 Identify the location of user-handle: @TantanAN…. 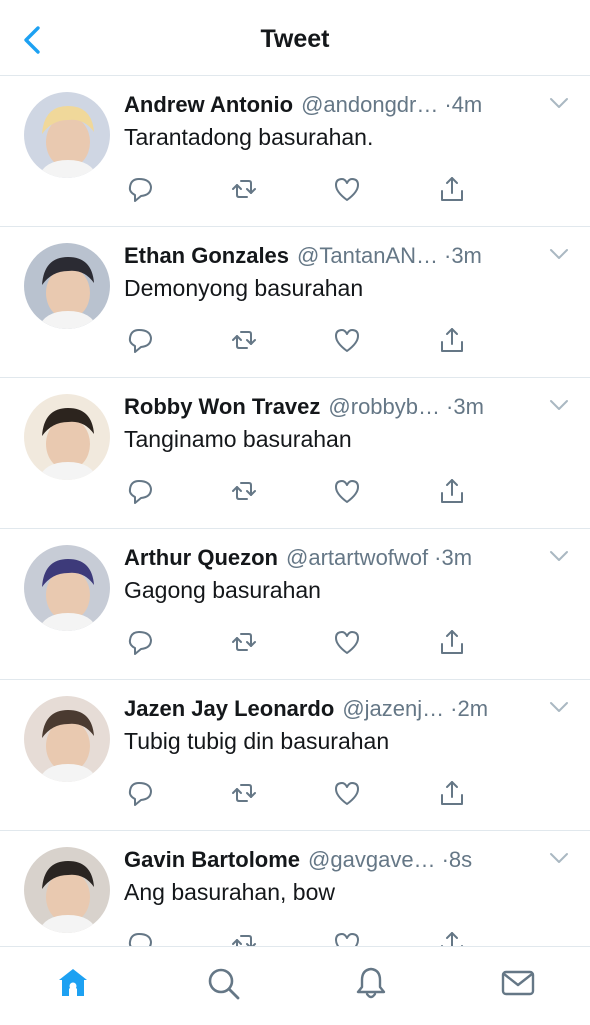
(367, 255).